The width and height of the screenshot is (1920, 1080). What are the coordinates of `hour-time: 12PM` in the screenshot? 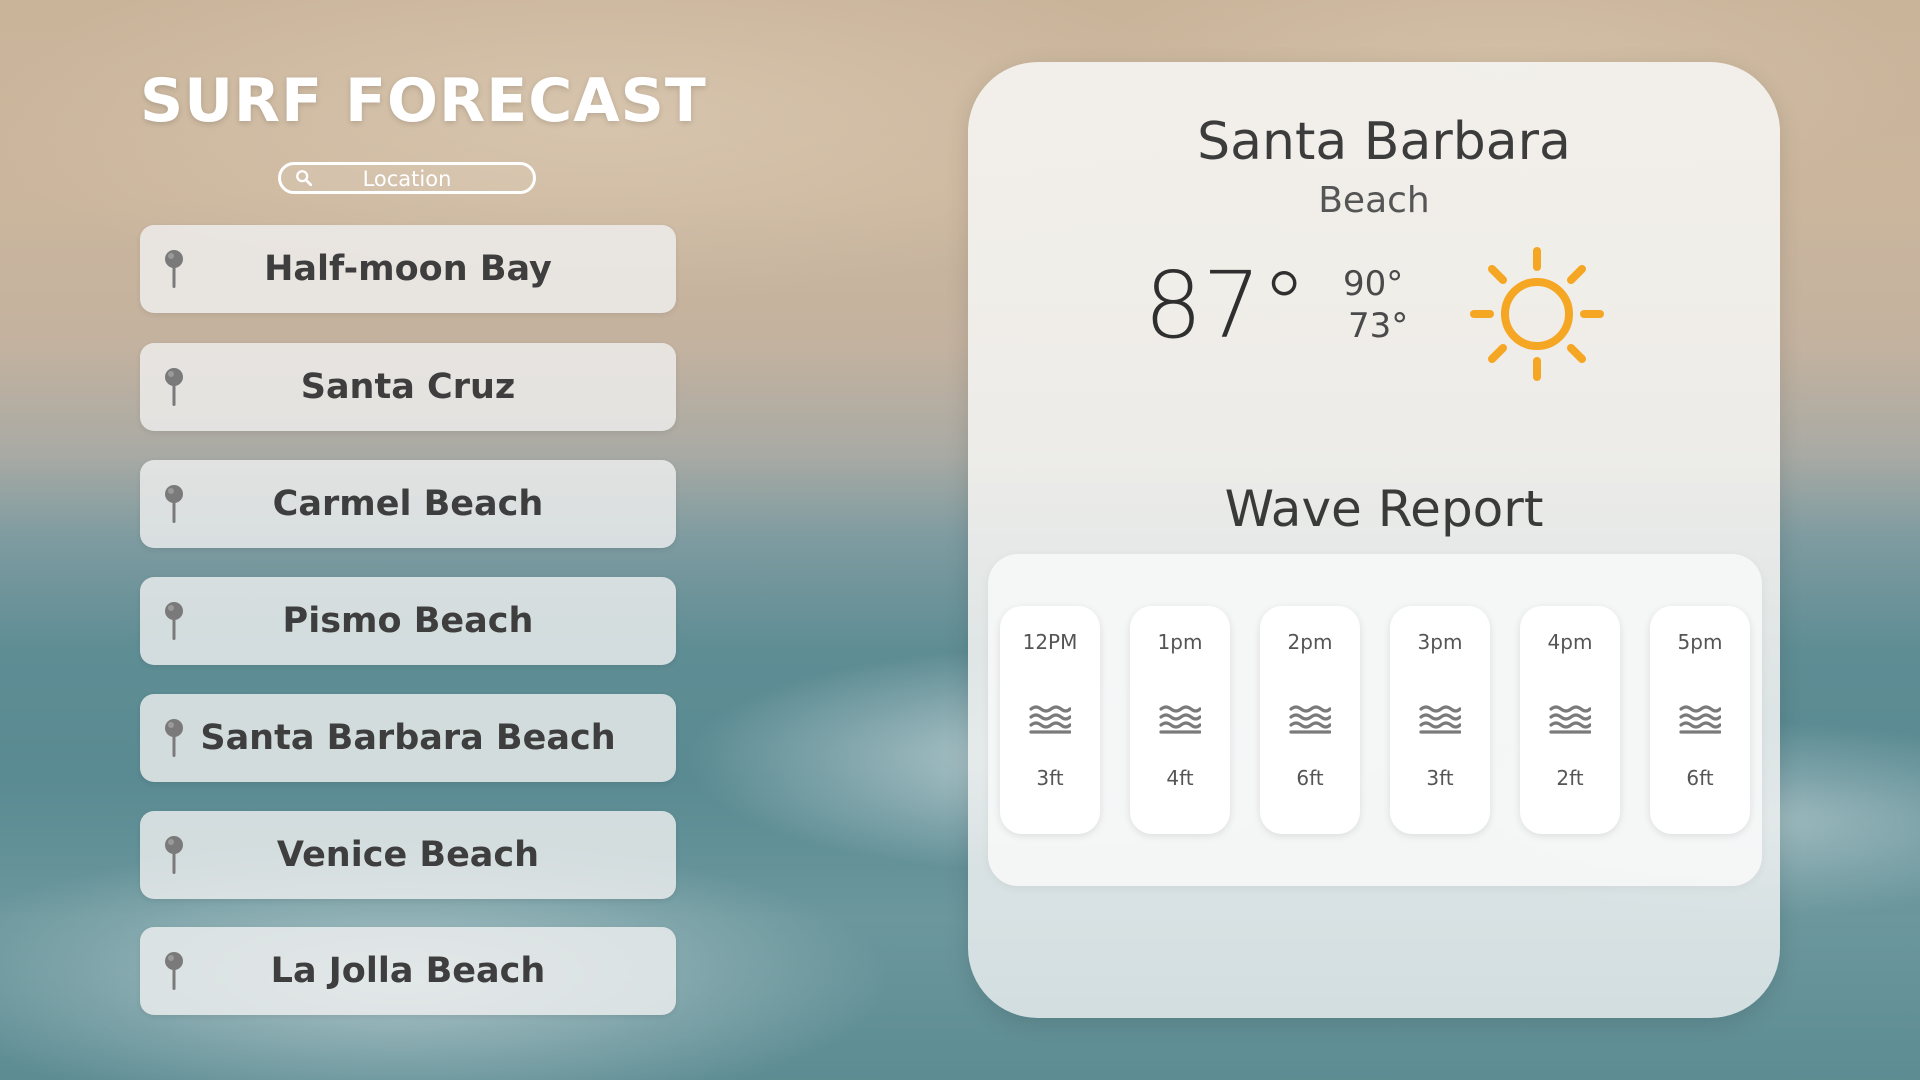 It's located at (1050, 642).